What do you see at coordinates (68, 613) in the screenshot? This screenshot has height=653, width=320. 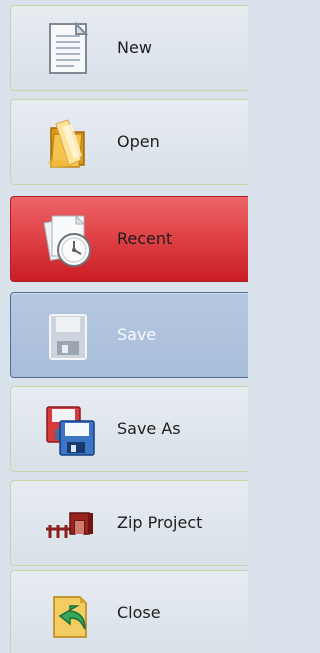 I see `close-project-icon` at bounding box center [68, 613].